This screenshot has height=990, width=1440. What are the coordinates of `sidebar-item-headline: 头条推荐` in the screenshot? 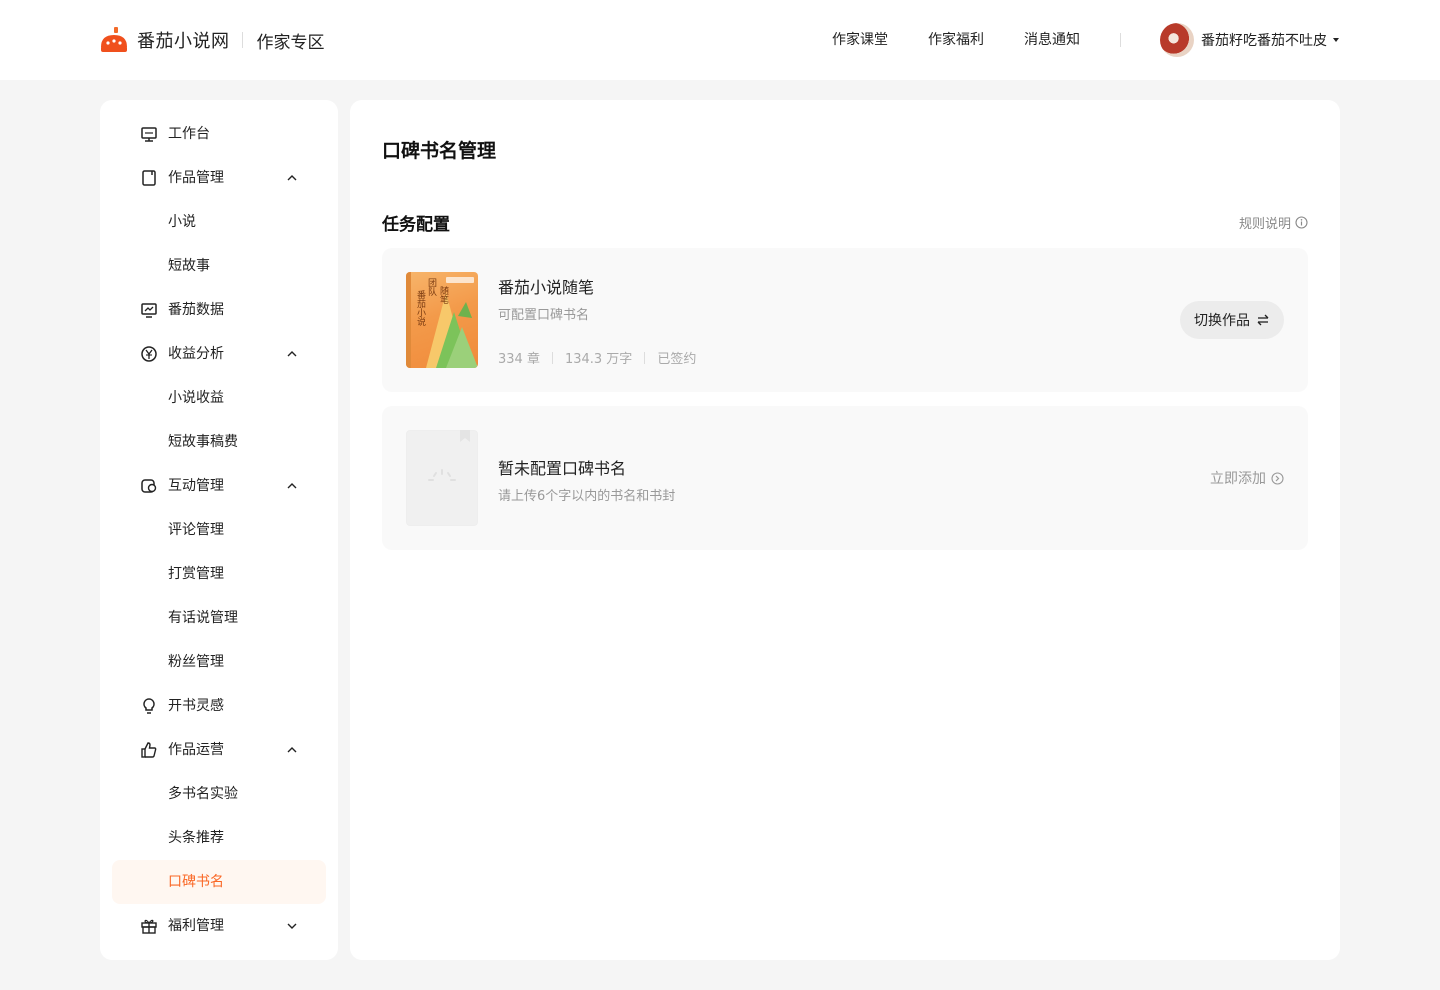 It's located at (219, 838).